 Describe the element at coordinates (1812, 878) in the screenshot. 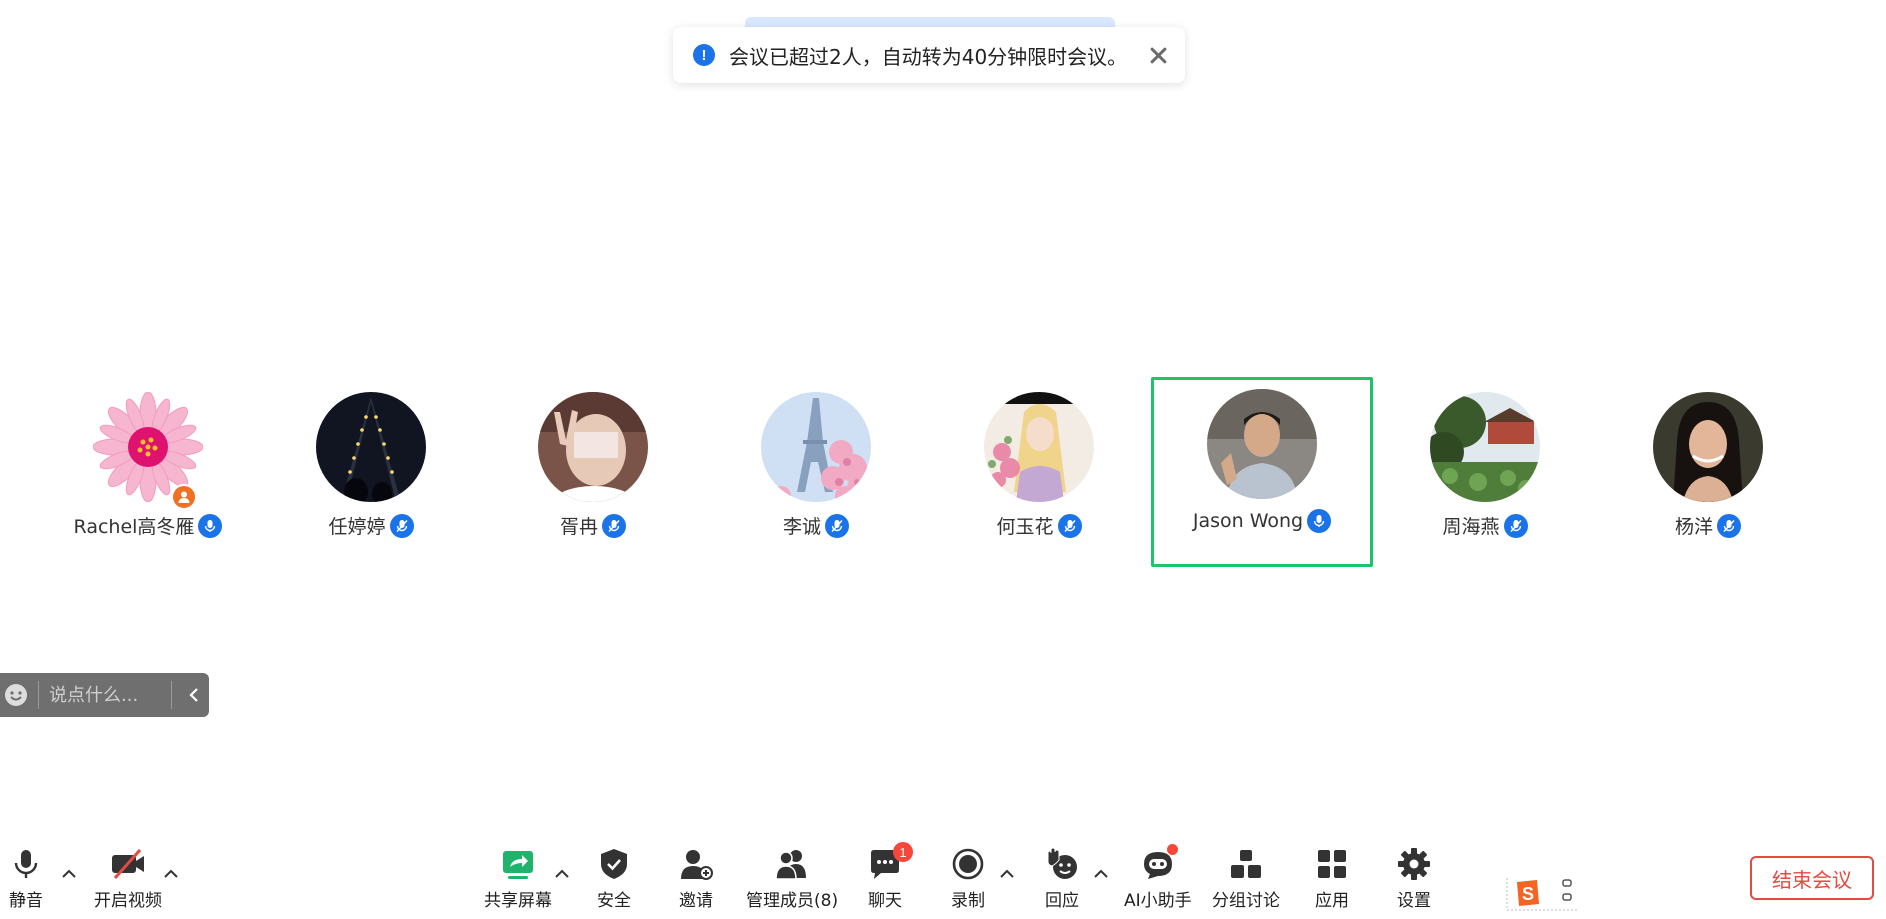

I see `end-meeting-button: 结束会议` at that location.